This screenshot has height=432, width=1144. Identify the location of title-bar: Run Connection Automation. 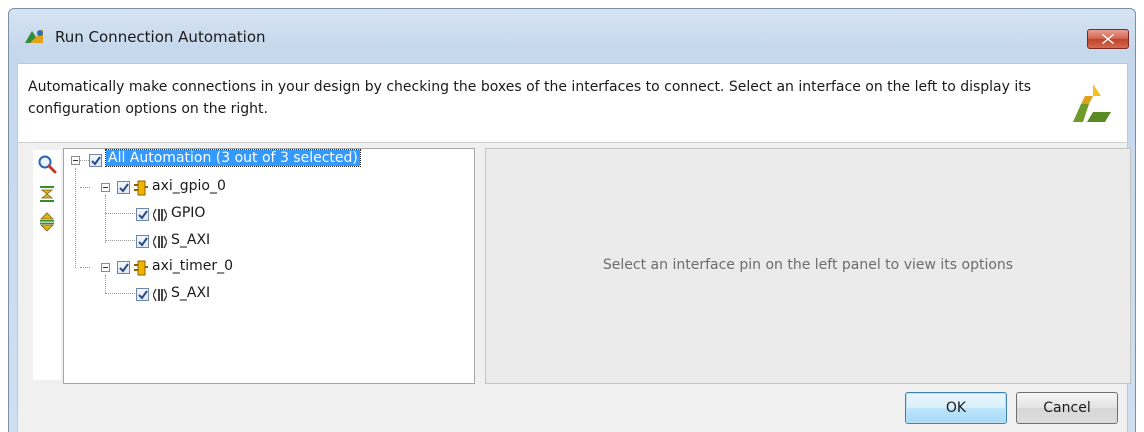
(572, 36).